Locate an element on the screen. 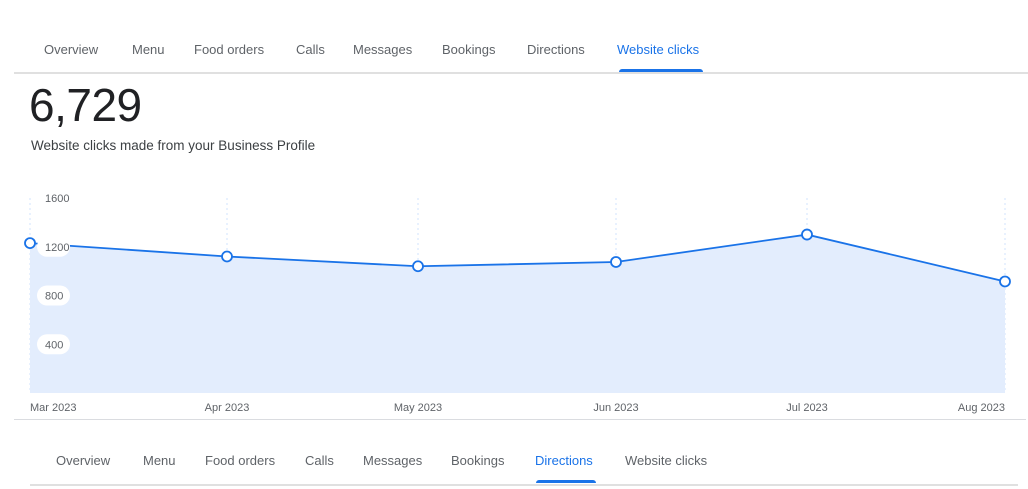  y-tick-label: 800 is located at coordinates (54, 297).